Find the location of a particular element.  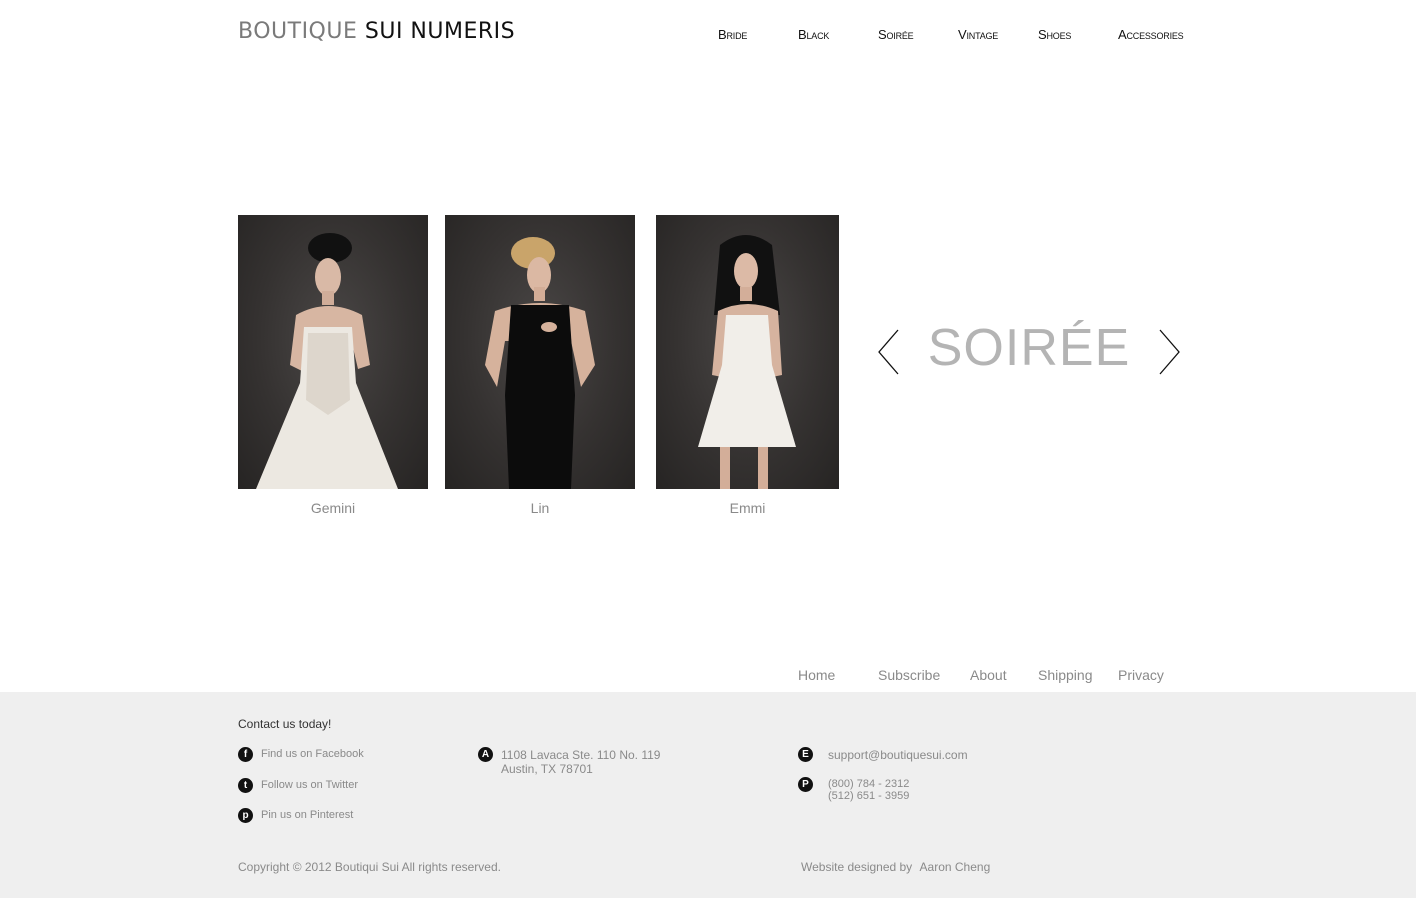

twitter-icon: t is located at coordinates (245, 785).